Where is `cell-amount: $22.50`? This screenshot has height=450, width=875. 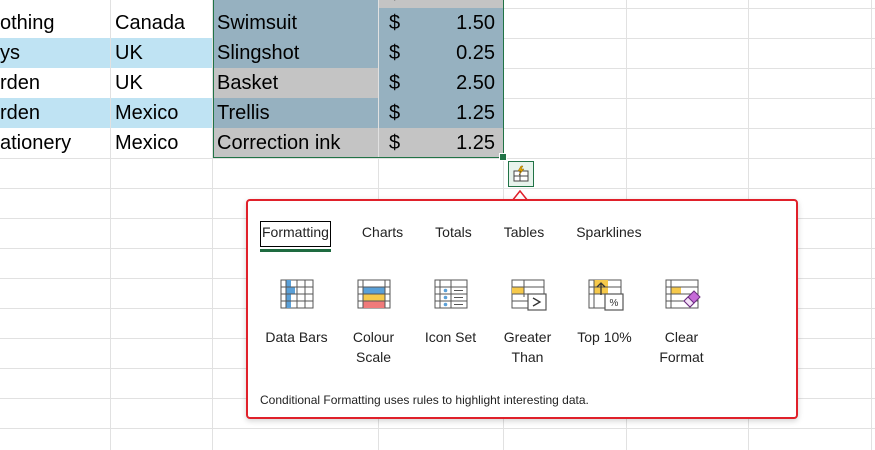
cell-amount: $22.50 is located at coordinates (441, 4).